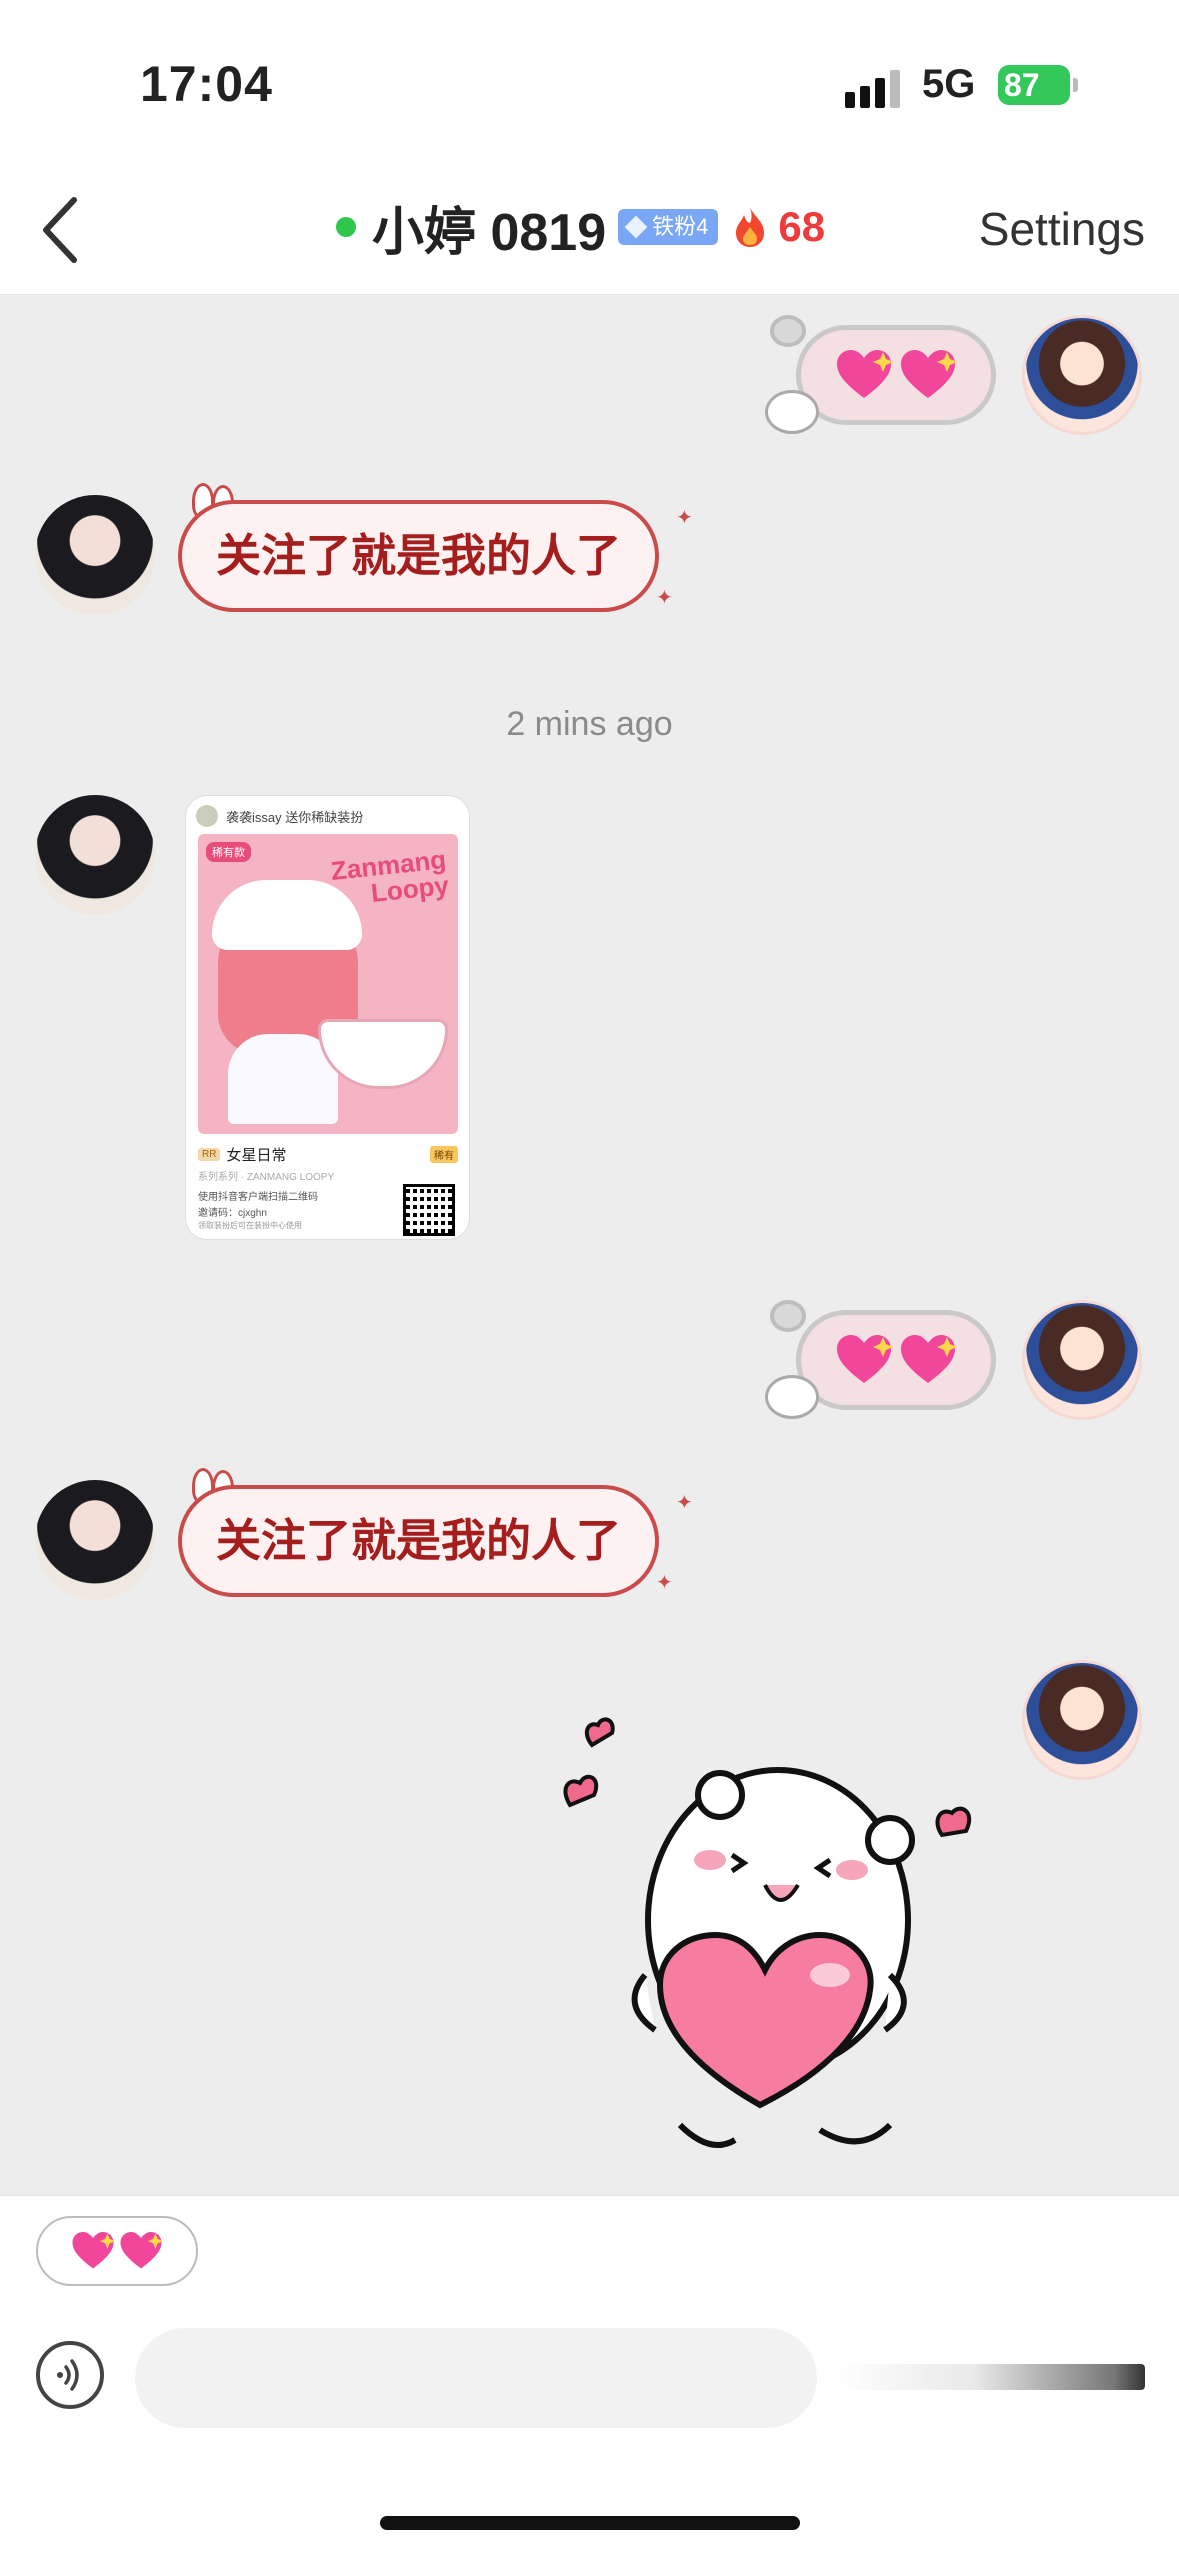 This screenshot has height=2556, width=1179. Describe the element at coordinates (256, 1155) in the screenshot. I see `card-item-name: 女星日常` at that location.